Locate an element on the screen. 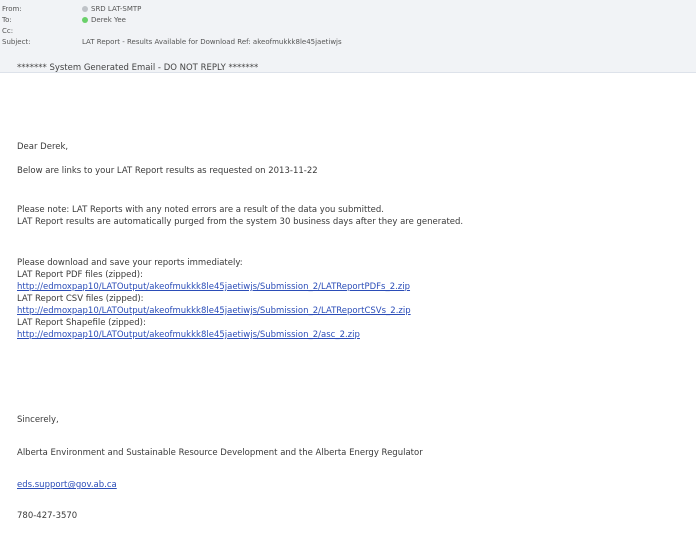 Image resolution: width=696 pixels, height=540 pixels. presence-online-icon is located at coordinates (85, 20).